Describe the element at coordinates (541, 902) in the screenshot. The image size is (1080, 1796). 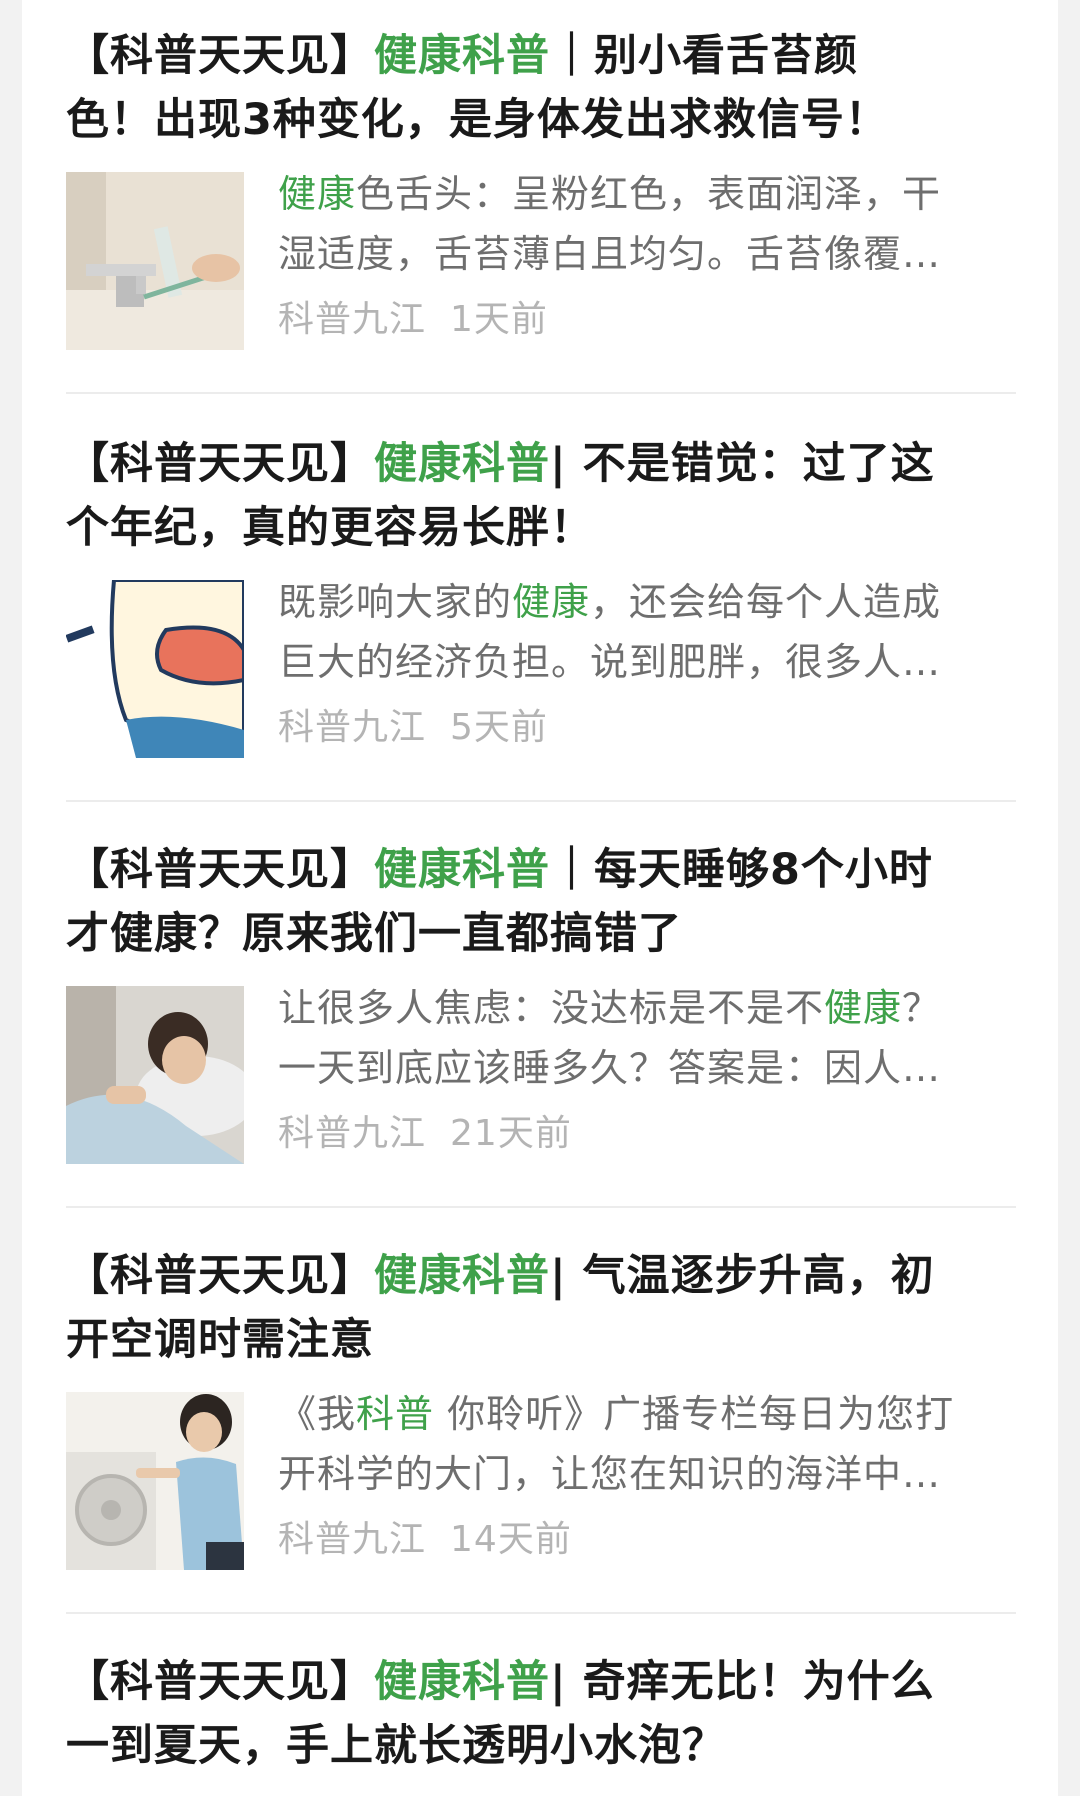
I see `article-title: 【科普天天见】健康科普｜每天睡够8个小时 才健康？原来我们一直都搞错了` at that location.